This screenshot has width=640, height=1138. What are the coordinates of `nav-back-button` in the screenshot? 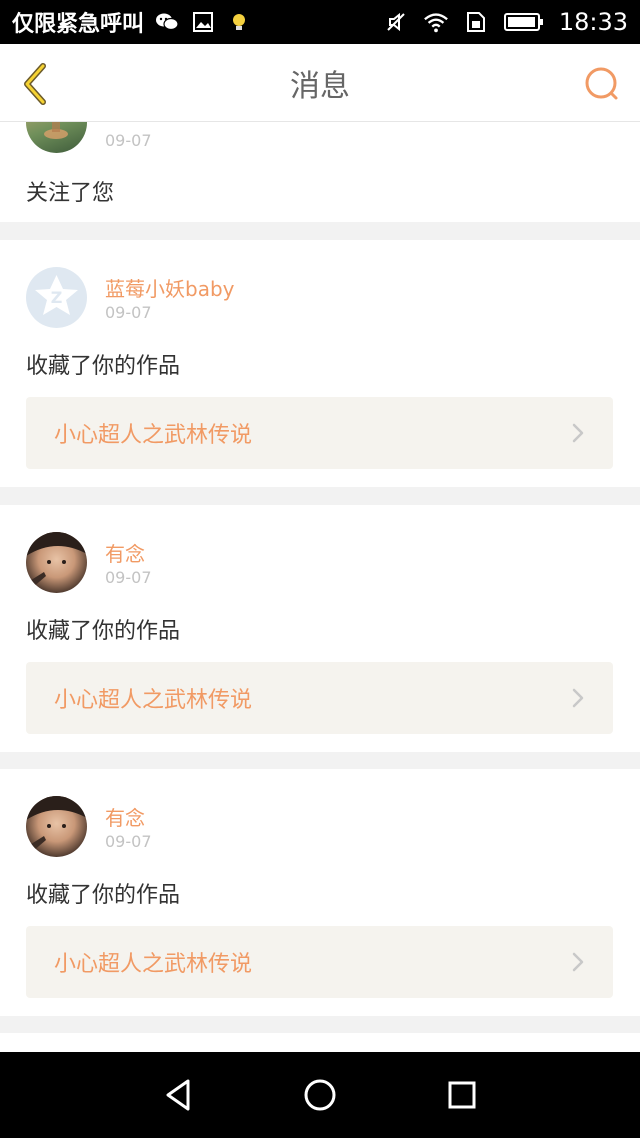 It's located at (178, 1095).